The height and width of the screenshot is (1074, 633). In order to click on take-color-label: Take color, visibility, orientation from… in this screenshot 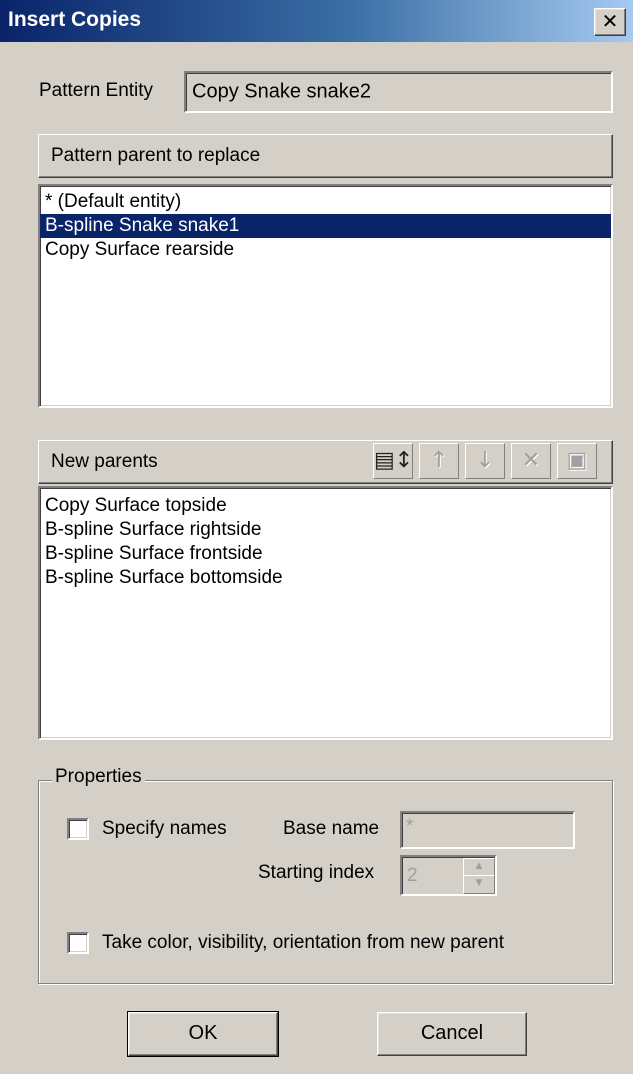, I will do `click(303, 943)`.